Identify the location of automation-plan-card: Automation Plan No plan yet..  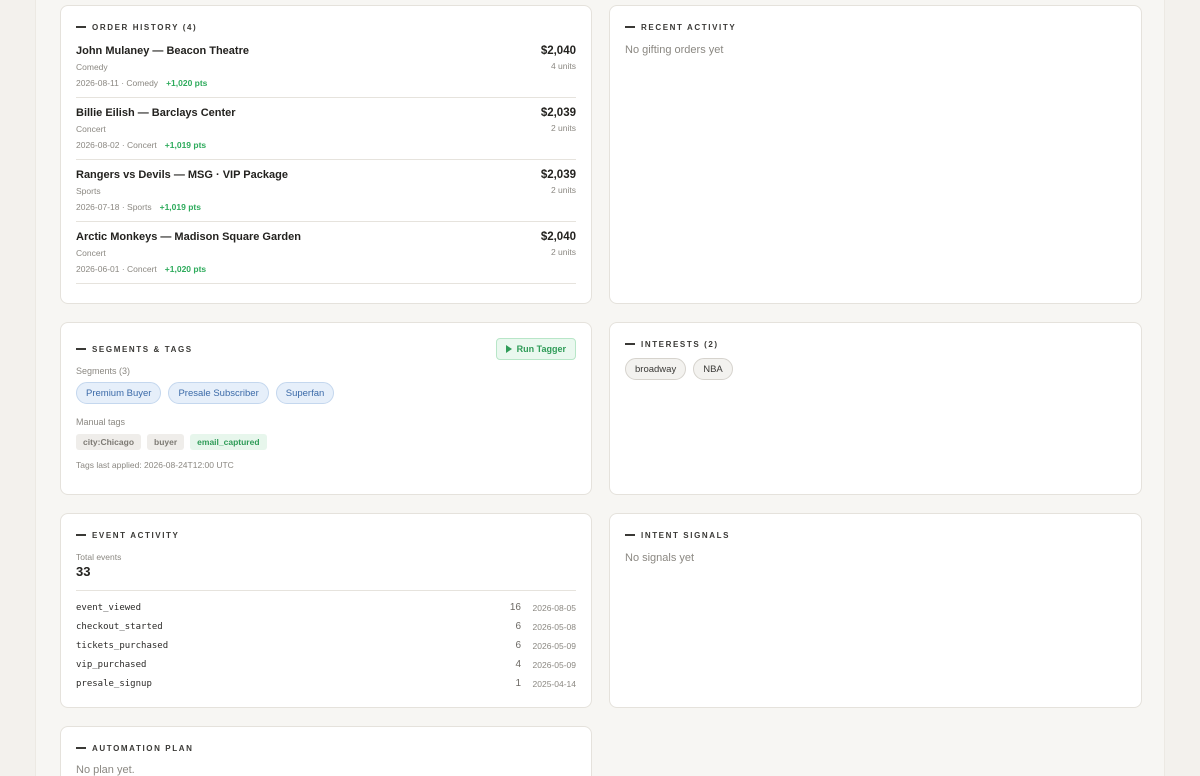
(326, 751).